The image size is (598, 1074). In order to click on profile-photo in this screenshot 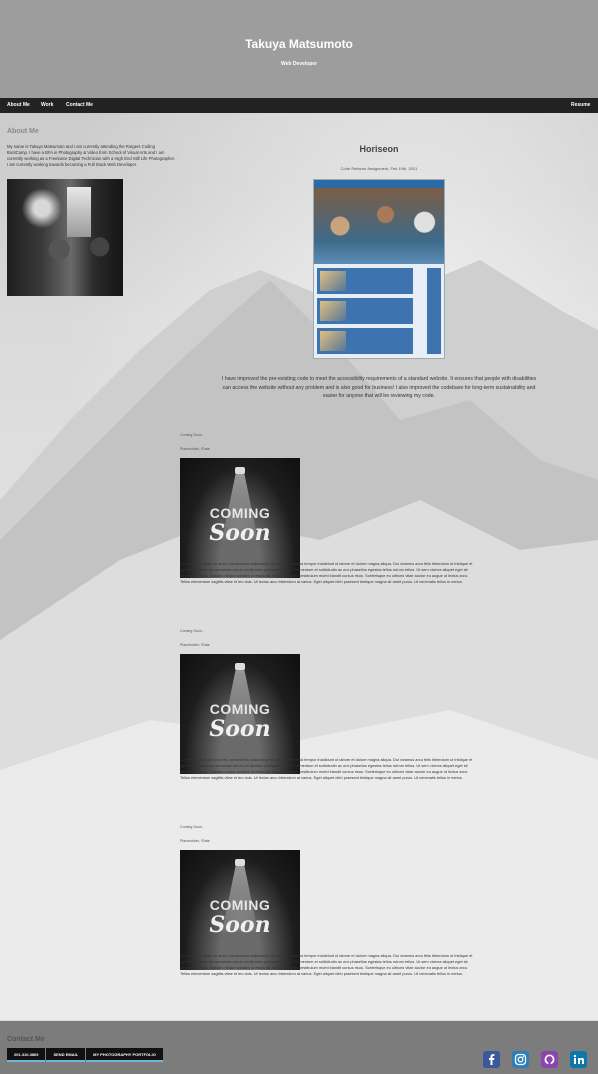, I will do `click(65, 237)`.